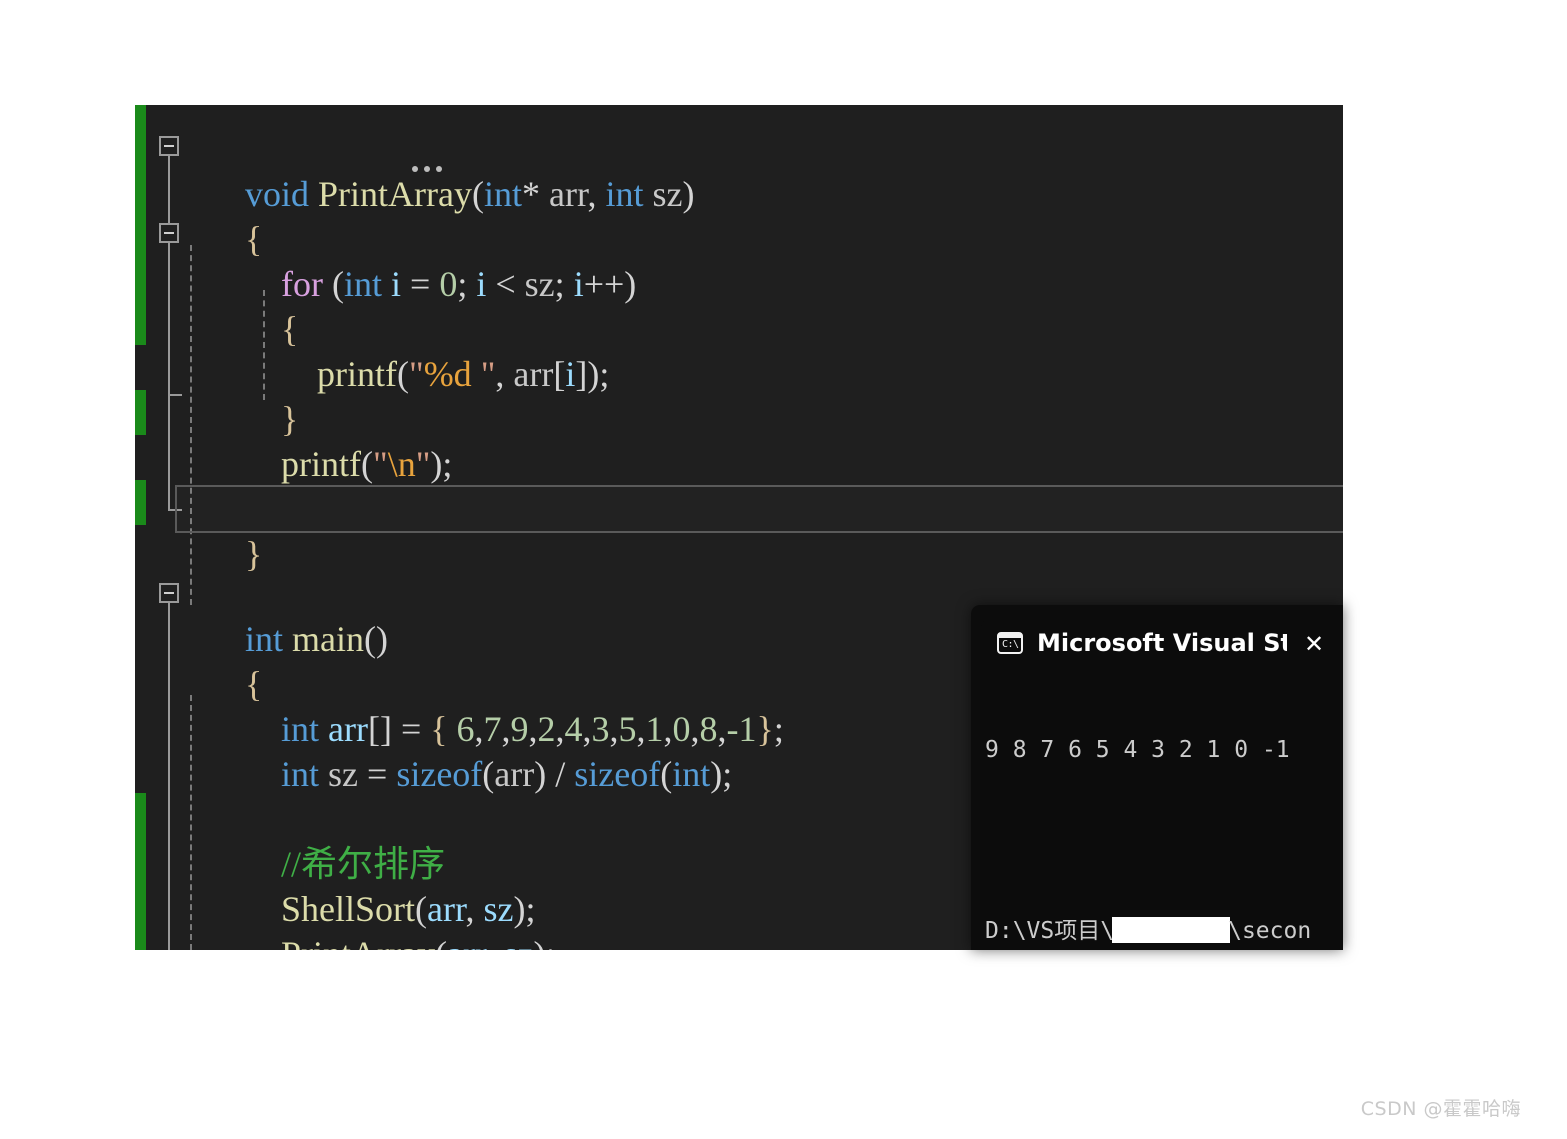  Describe the element at coordinates (1050, 931) in the screenshot. I see `console-path-prefix: D:\VS项目\` at that location.